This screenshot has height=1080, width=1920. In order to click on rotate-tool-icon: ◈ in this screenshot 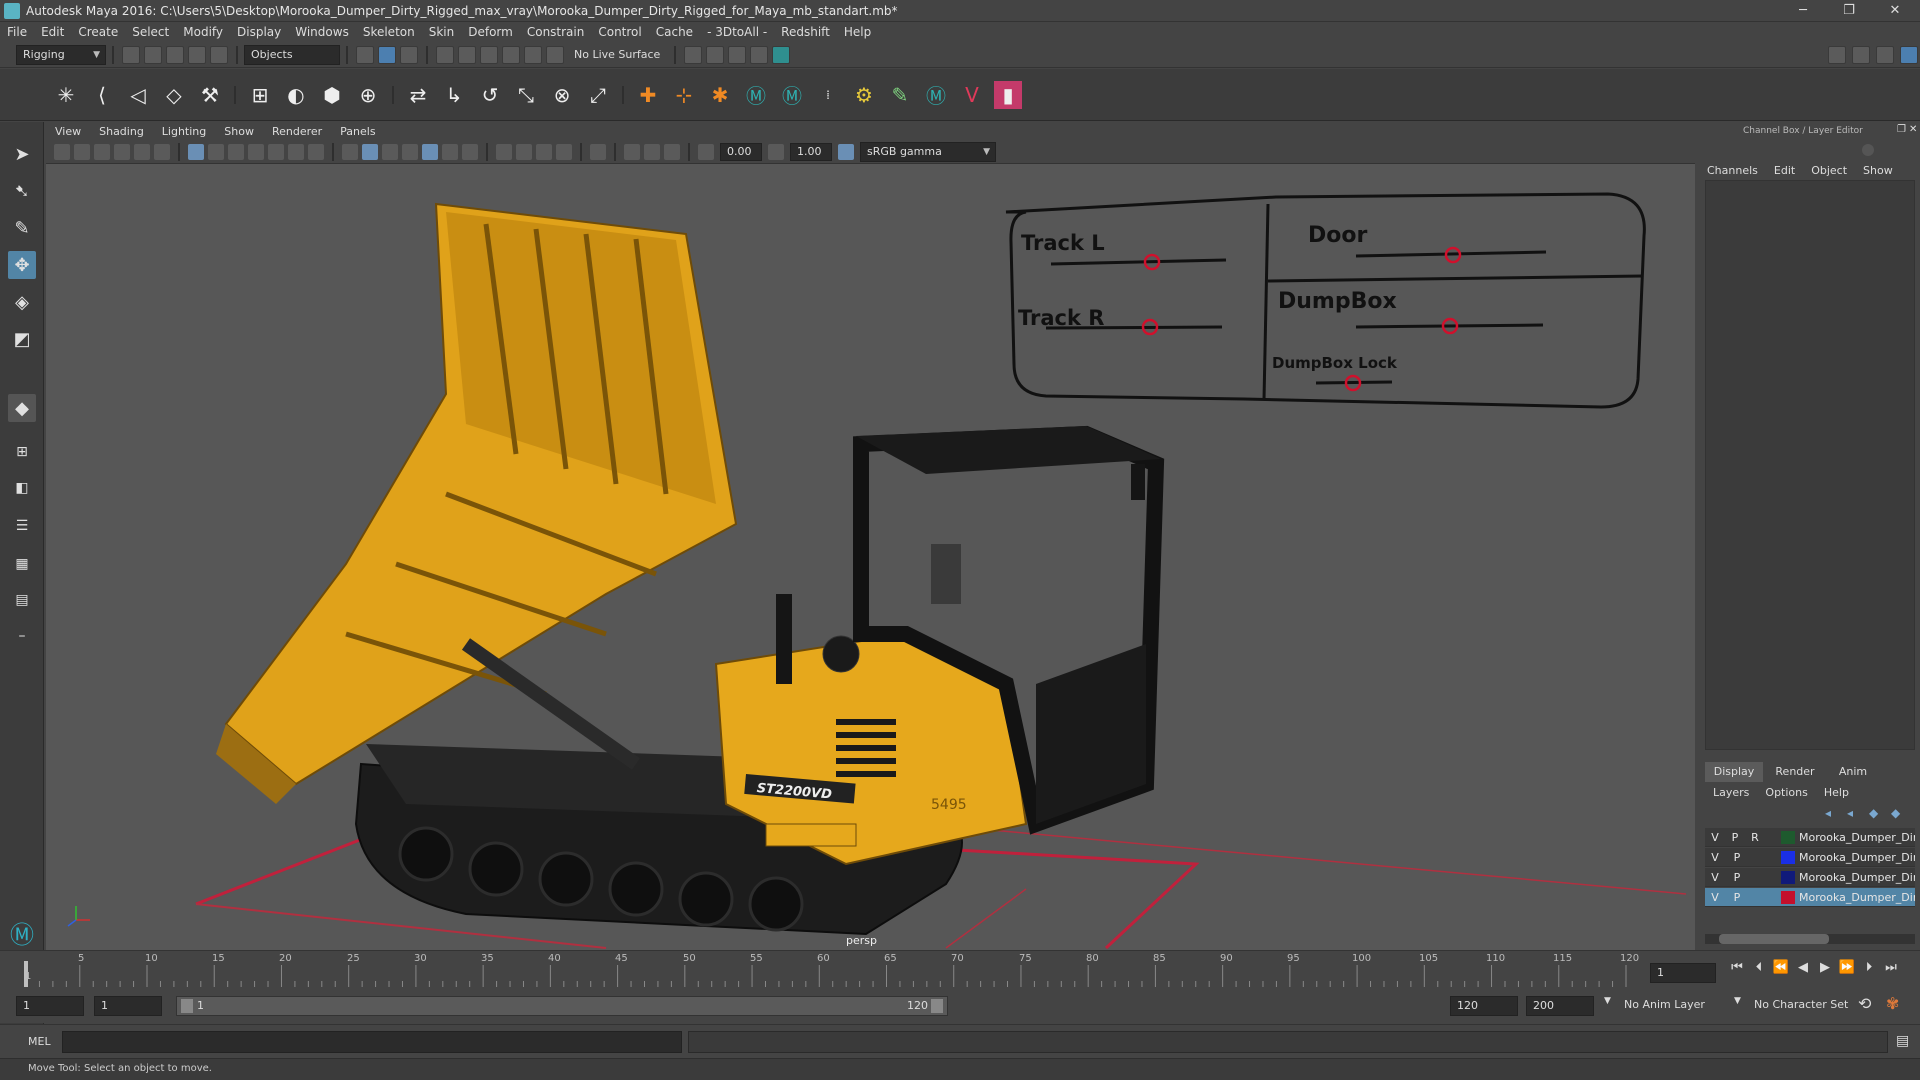, I will do `click(22, 302)`.